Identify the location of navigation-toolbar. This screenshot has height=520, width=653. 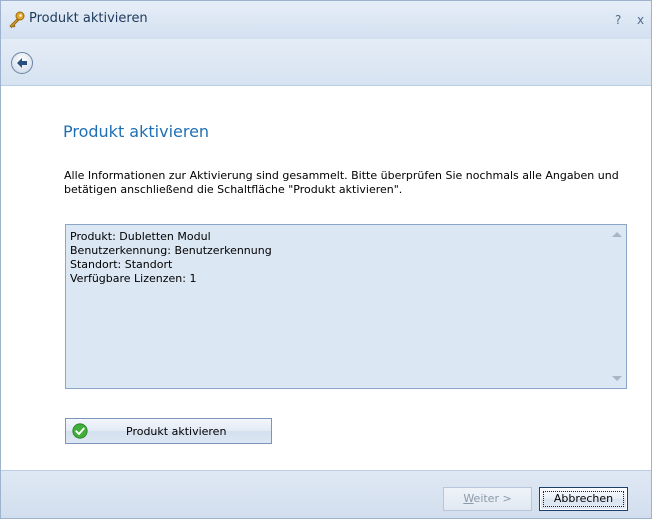
(326, 62).